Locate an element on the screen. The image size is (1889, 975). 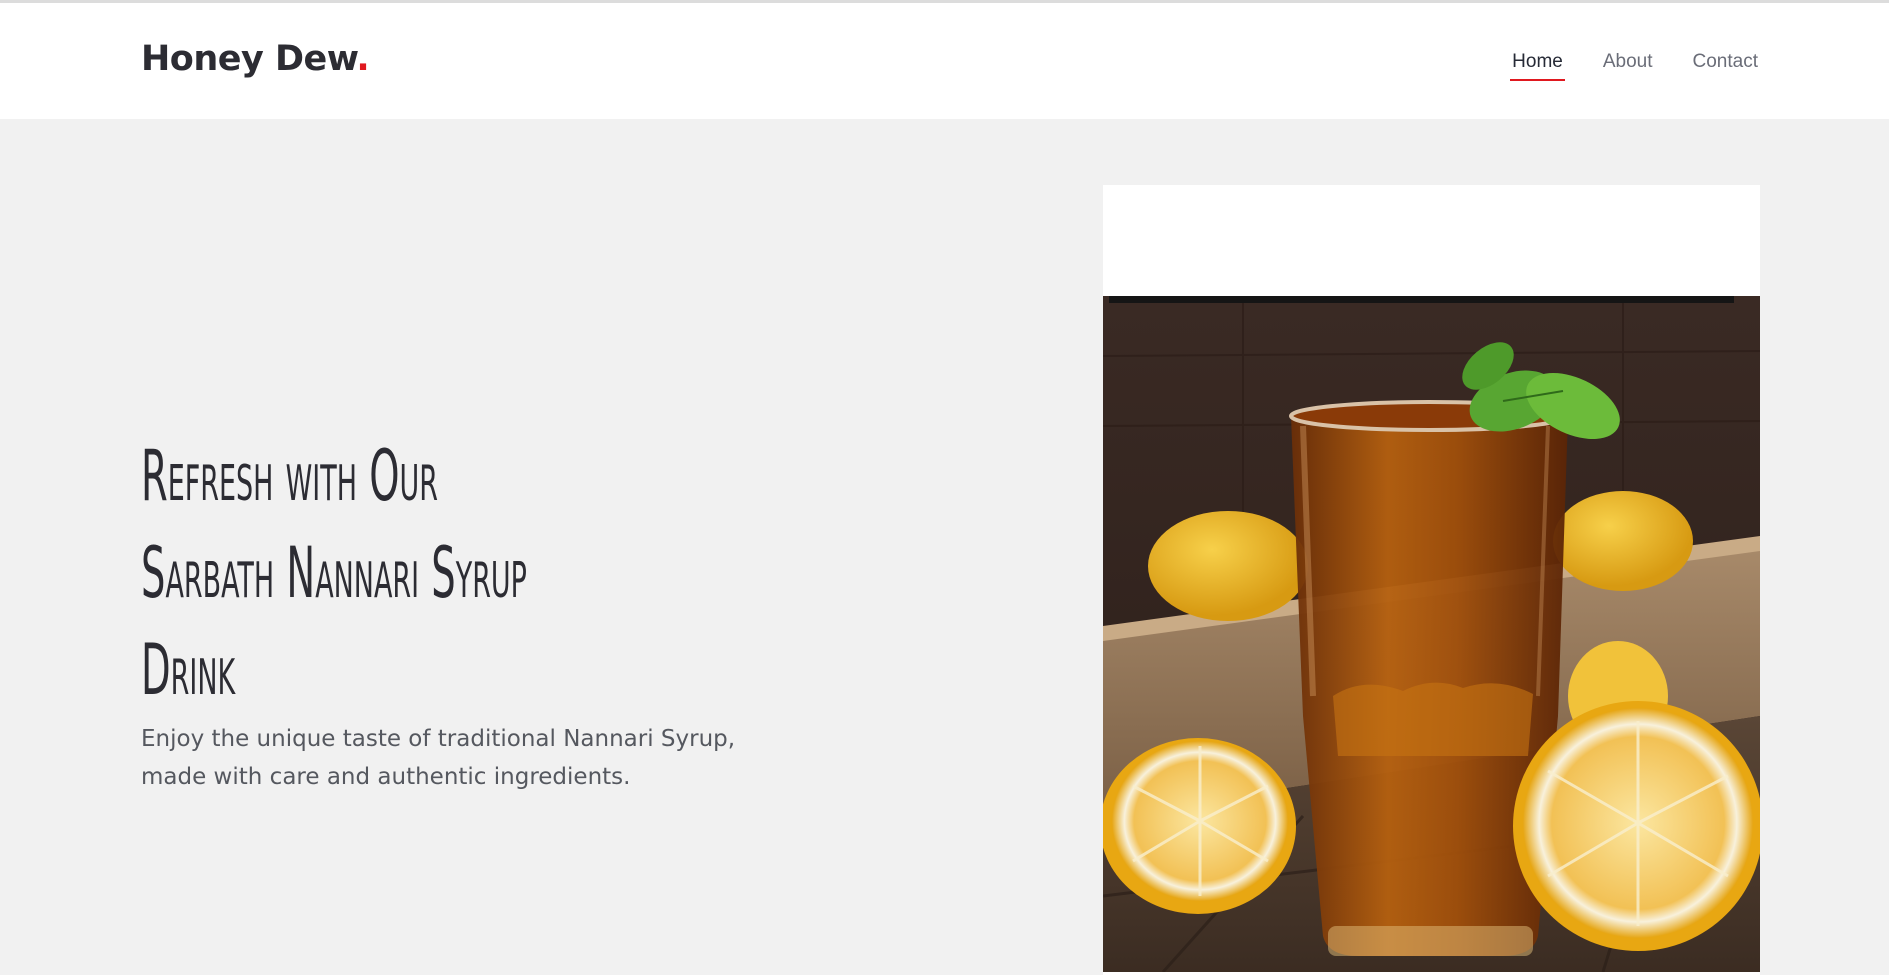
main-nav: Home About Contact is located at coordinates (1634, 66).